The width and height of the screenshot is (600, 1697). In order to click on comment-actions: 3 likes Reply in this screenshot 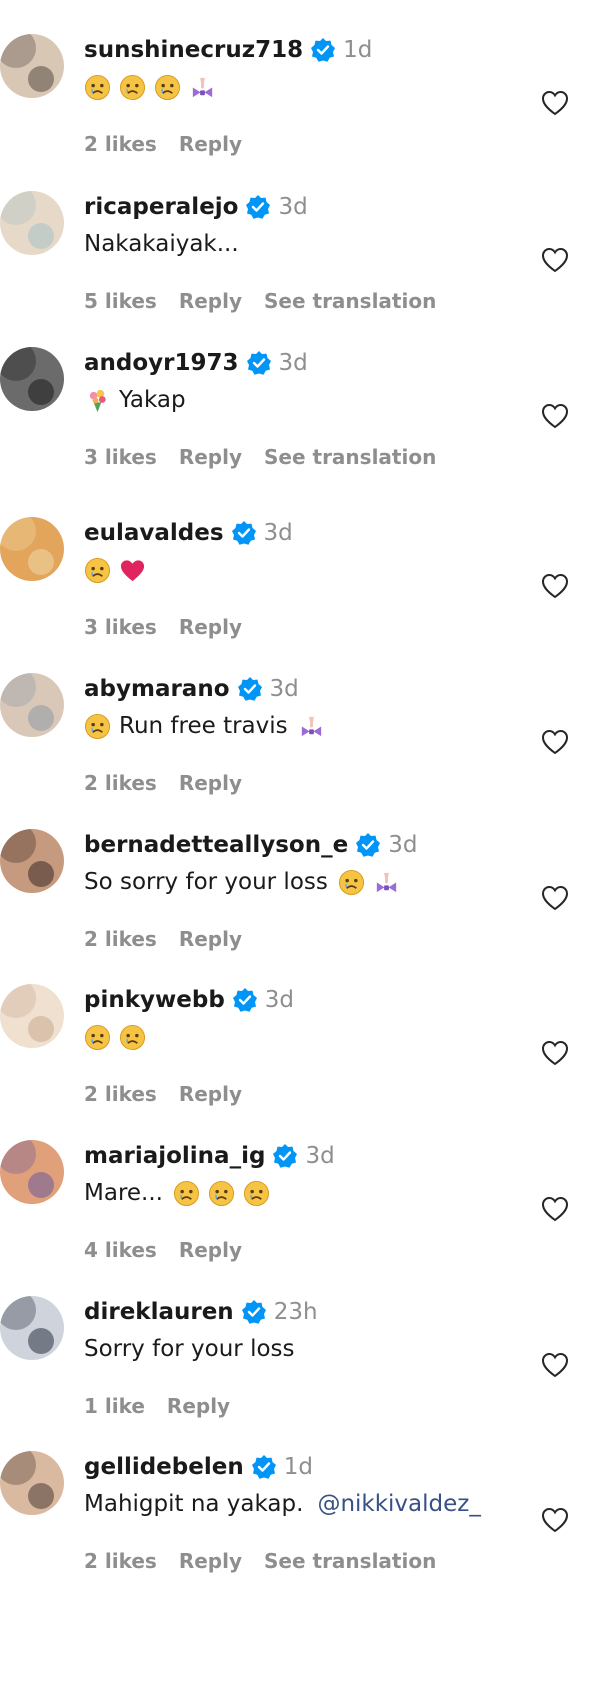, I will do `click(163, 627)`.